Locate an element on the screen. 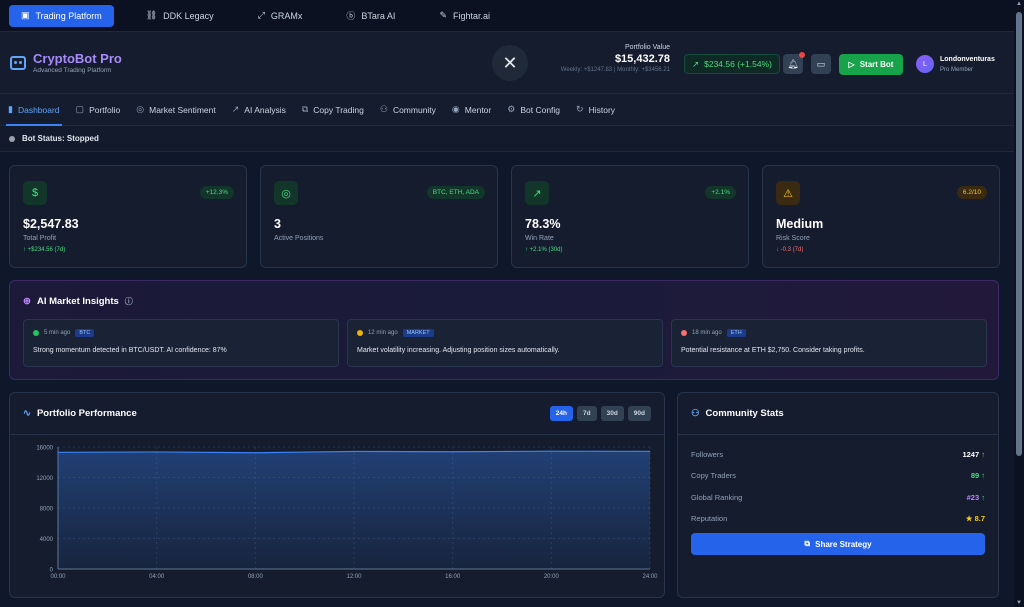  nav-community: ⚇ Community is located at coordinates (408, 110).